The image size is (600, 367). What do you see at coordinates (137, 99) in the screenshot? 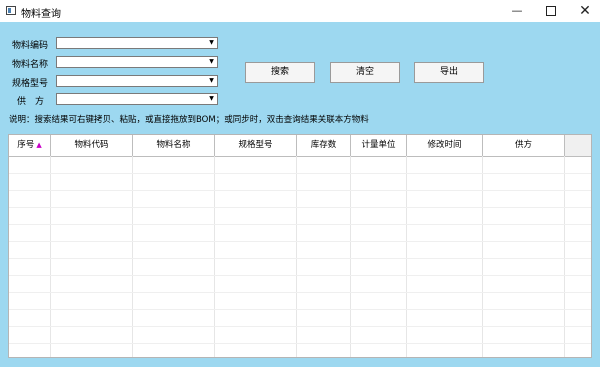
I see `supplier-combo: ▼` at bounding box center [137, 99].